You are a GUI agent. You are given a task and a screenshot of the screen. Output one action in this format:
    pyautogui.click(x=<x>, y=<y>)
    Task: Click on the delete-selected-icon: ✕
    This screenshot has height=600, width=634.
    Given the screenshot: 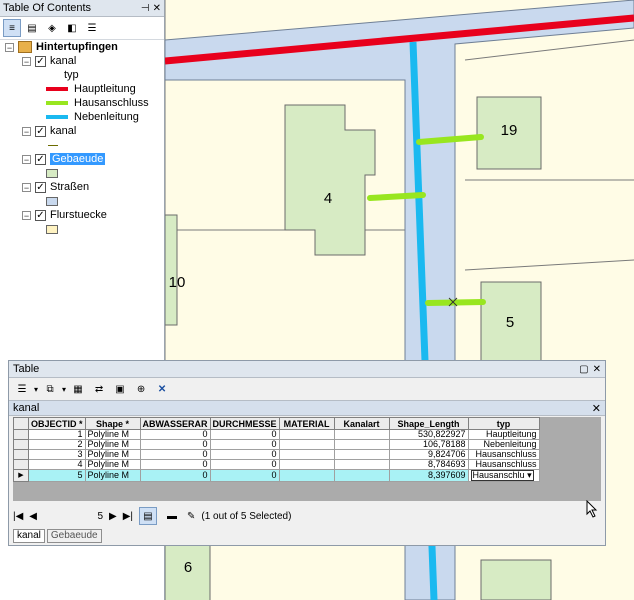 What is the action you would take?
    pyautogui.click(x=162, y=389)
    